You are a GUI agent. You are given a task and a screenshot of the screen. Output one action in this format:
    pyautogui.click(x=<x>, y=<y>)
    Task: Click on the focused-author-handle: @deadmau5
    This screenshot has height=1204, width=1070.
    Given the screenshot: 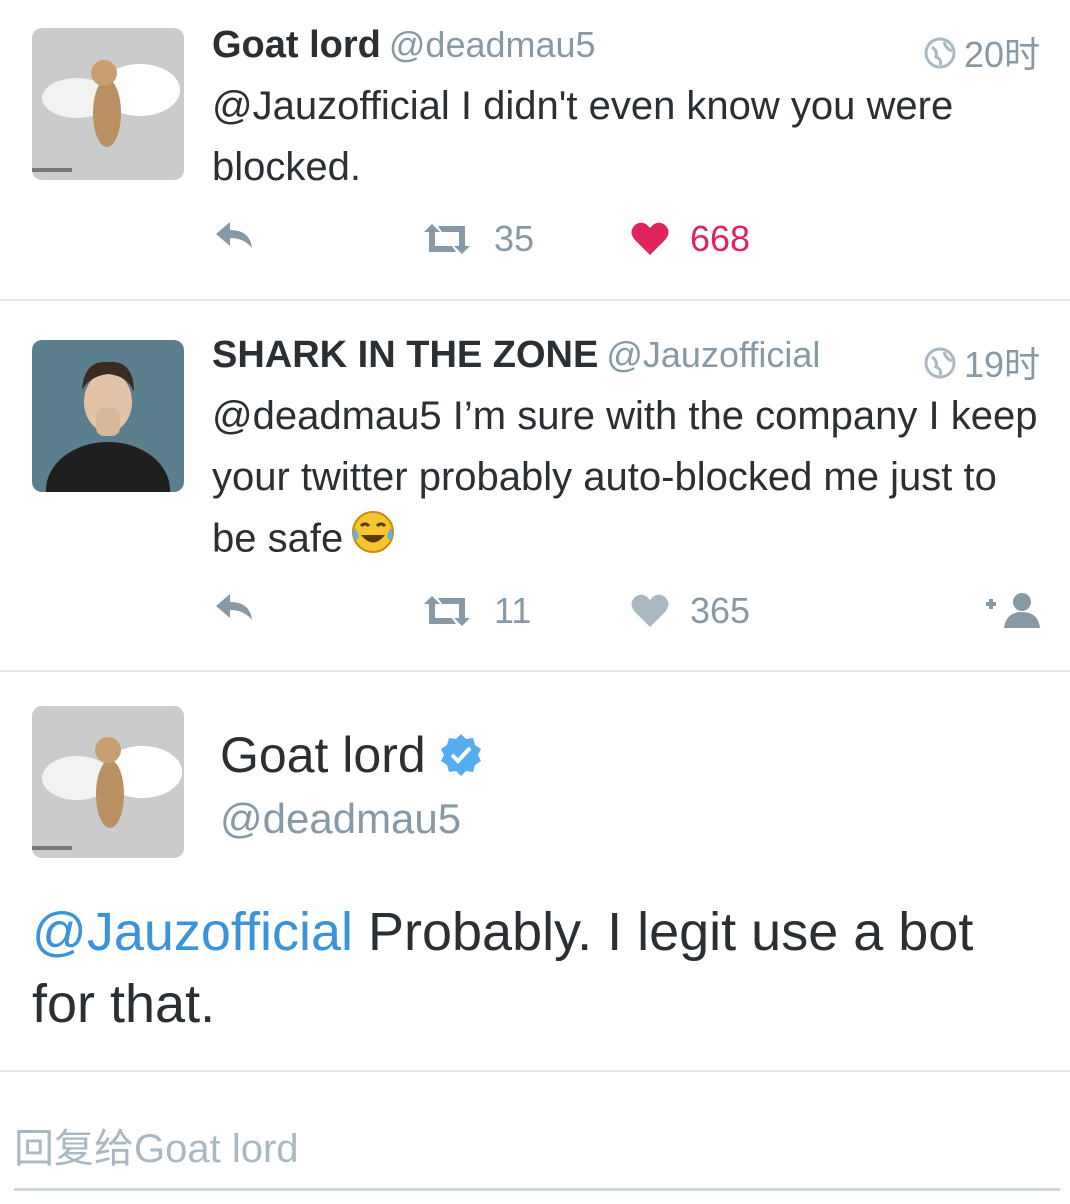 What is the action you would take?
    pyautogui.click(x=340, y=819)
    